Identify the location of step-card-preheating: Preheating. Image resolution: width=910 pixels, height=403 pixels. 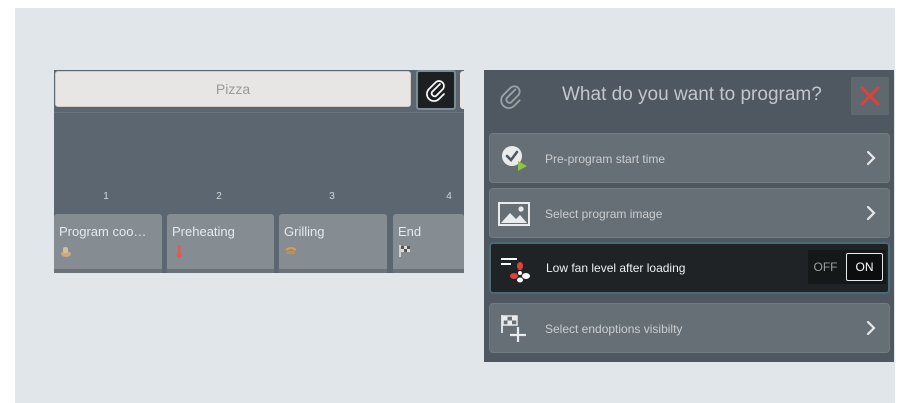
(220, 243).